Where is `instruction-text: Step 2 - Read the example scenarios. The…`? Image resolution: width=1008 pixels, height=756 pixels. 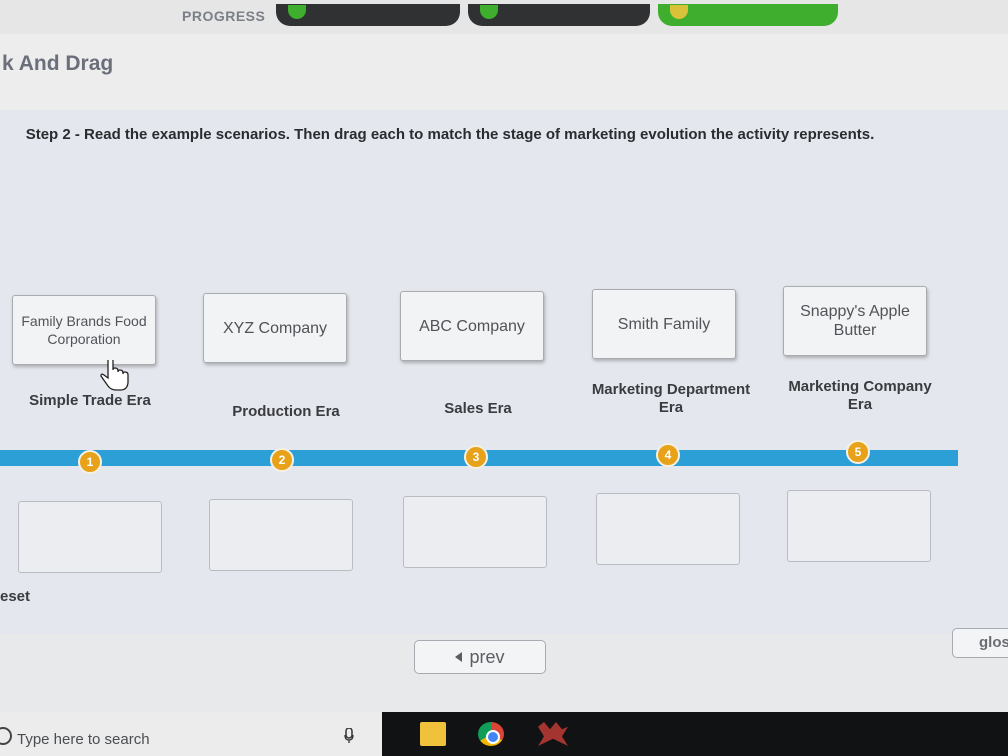 instruction-text: Step 2 - Read the example scenarios. The… is located at coordinates (450, 134).